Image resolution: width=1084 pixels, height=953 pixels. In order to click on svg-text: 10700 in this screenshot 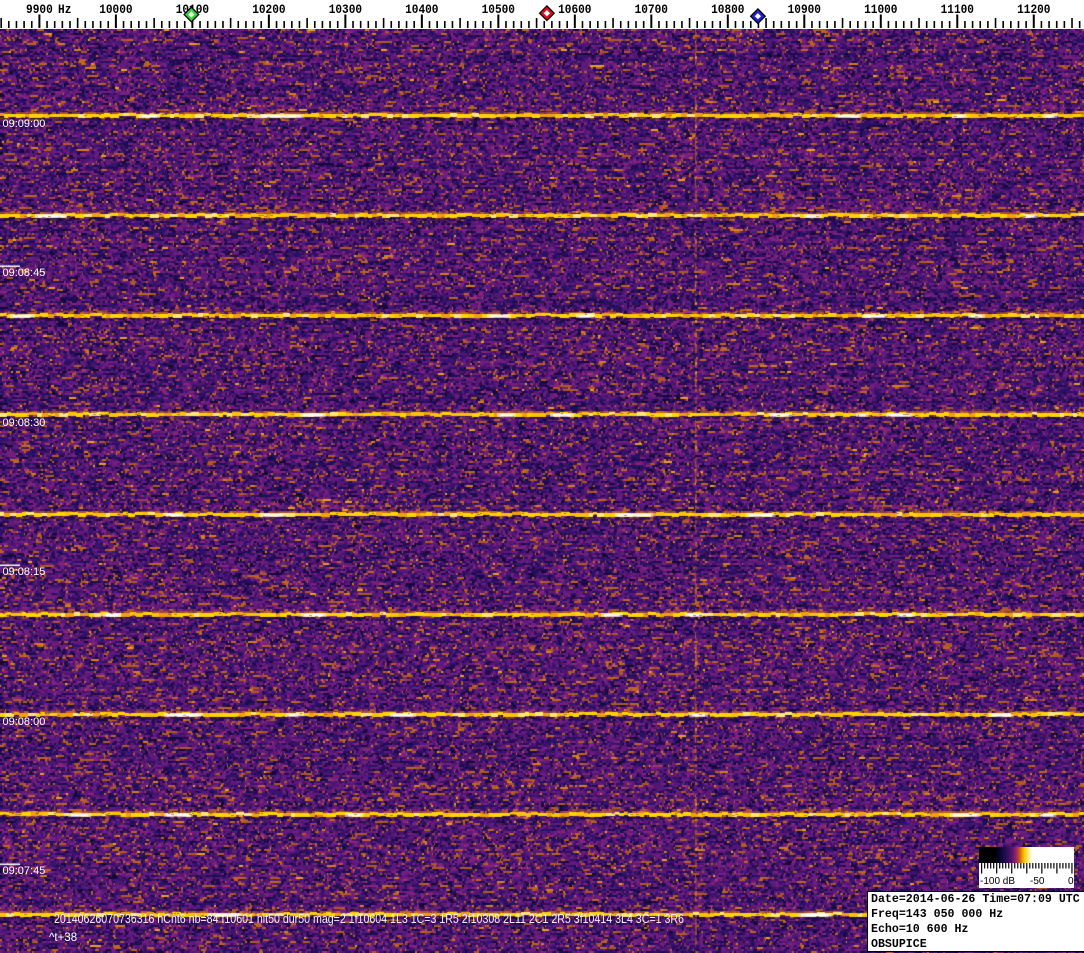, I will do `click(652, 9)`.